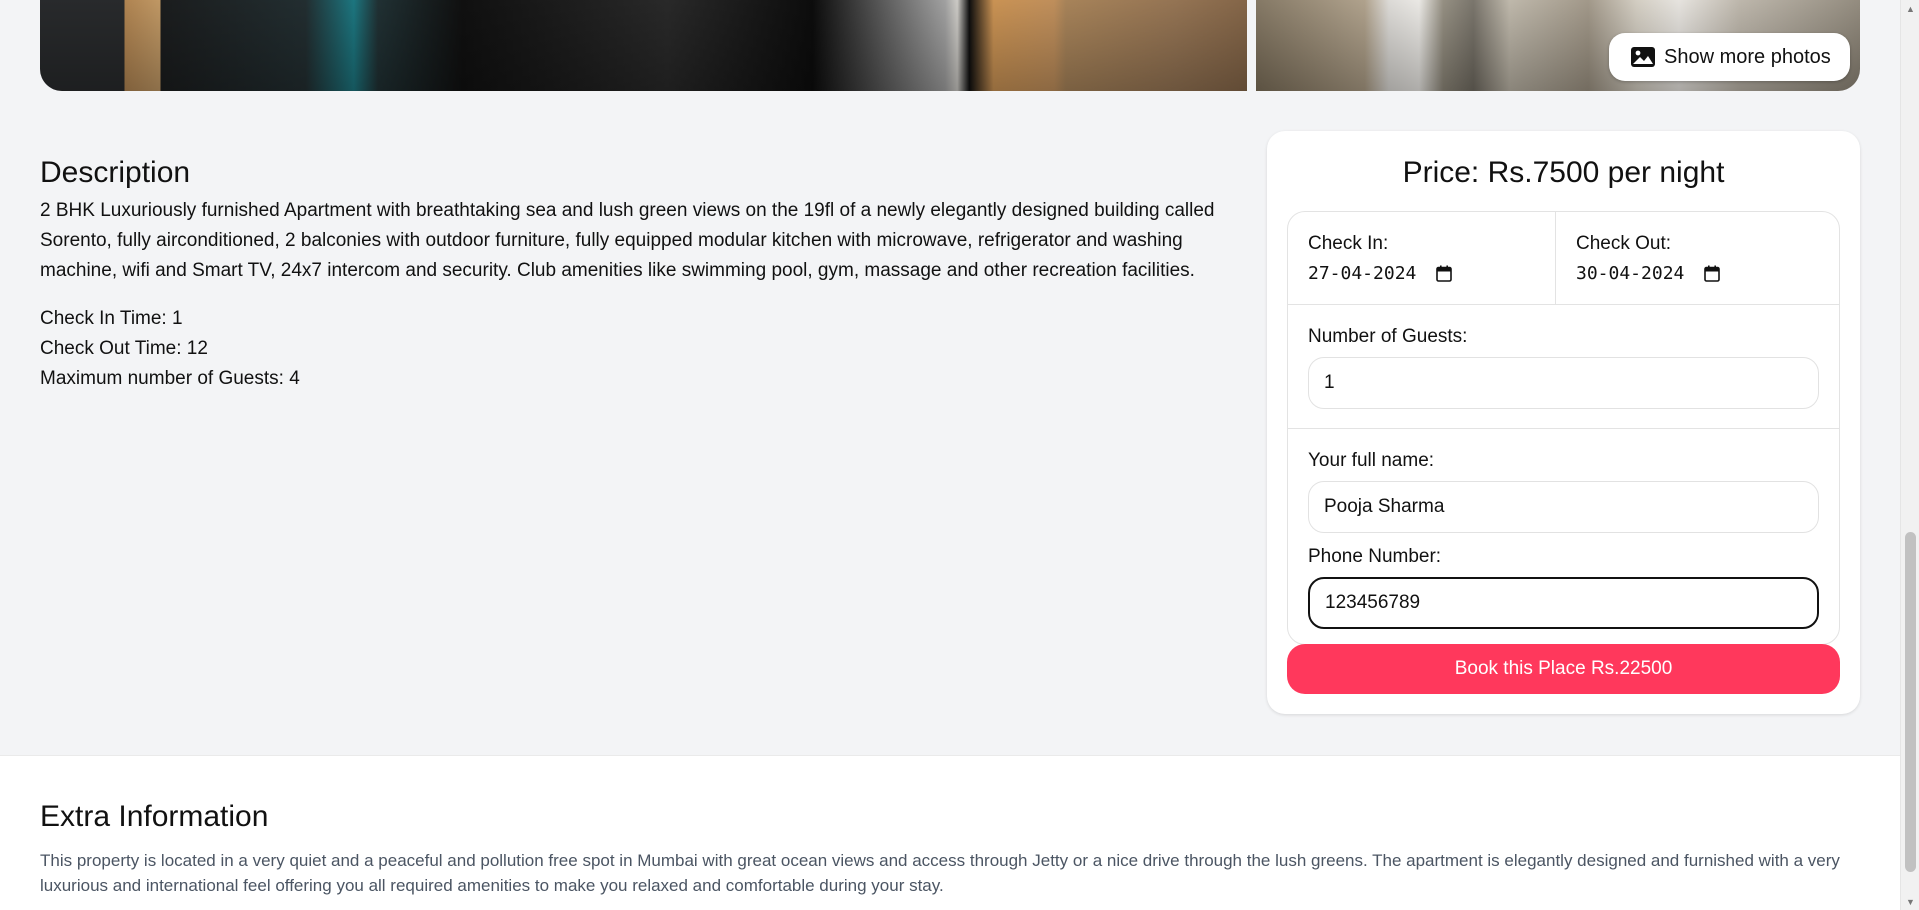  What do you see at coordinates (1910, 702) in the screenshot?
I see `scrollbar-thumb` at bounding box center [1910, 702].